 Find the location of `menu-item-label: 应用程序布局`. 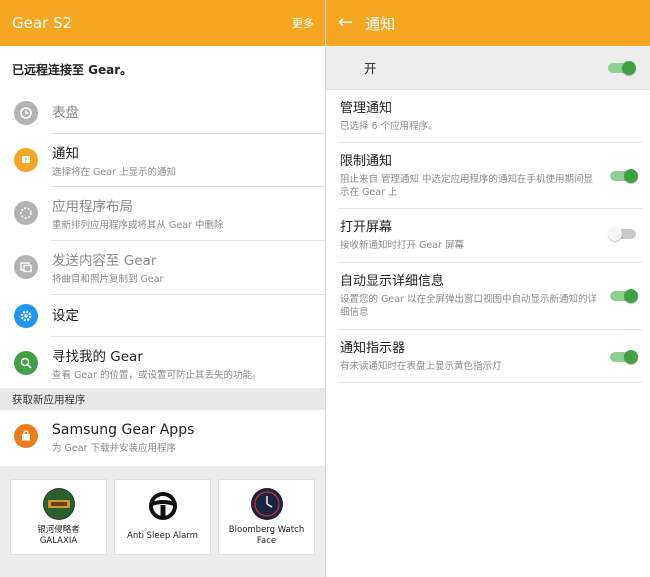

menu-item-label: 应用程序布局 is located at coordinates (92, 207).